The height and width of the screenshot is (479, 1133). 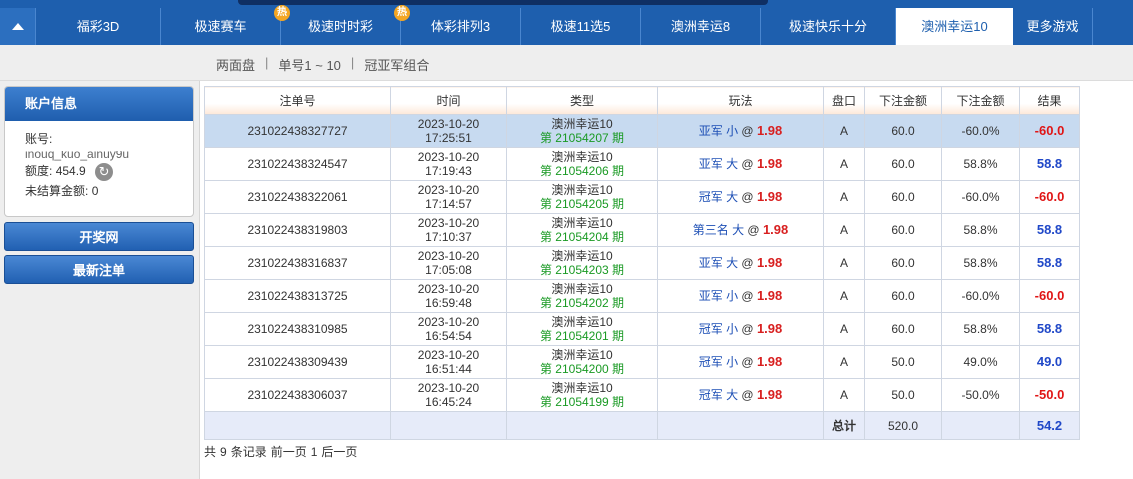 What do you see at coordinates (1049, 100) in the screenshot?
I see `column-header-result: 结果` at bounding box center [1049, 100].